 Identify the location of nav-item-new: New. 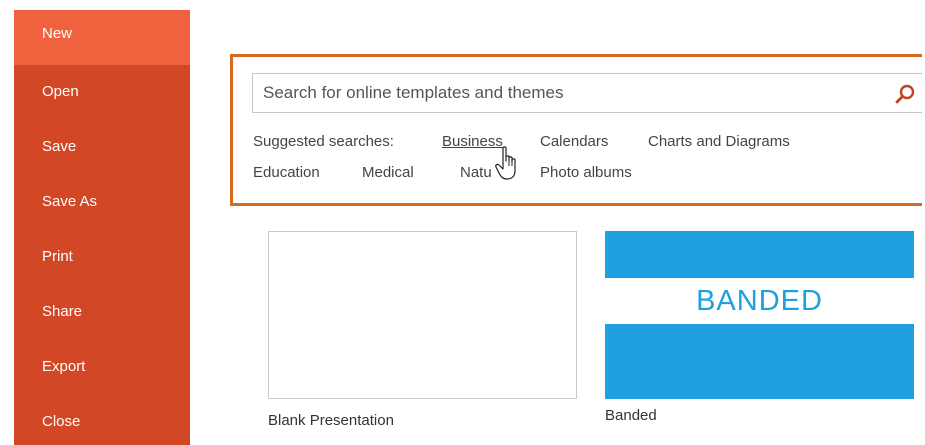
(102, 37).